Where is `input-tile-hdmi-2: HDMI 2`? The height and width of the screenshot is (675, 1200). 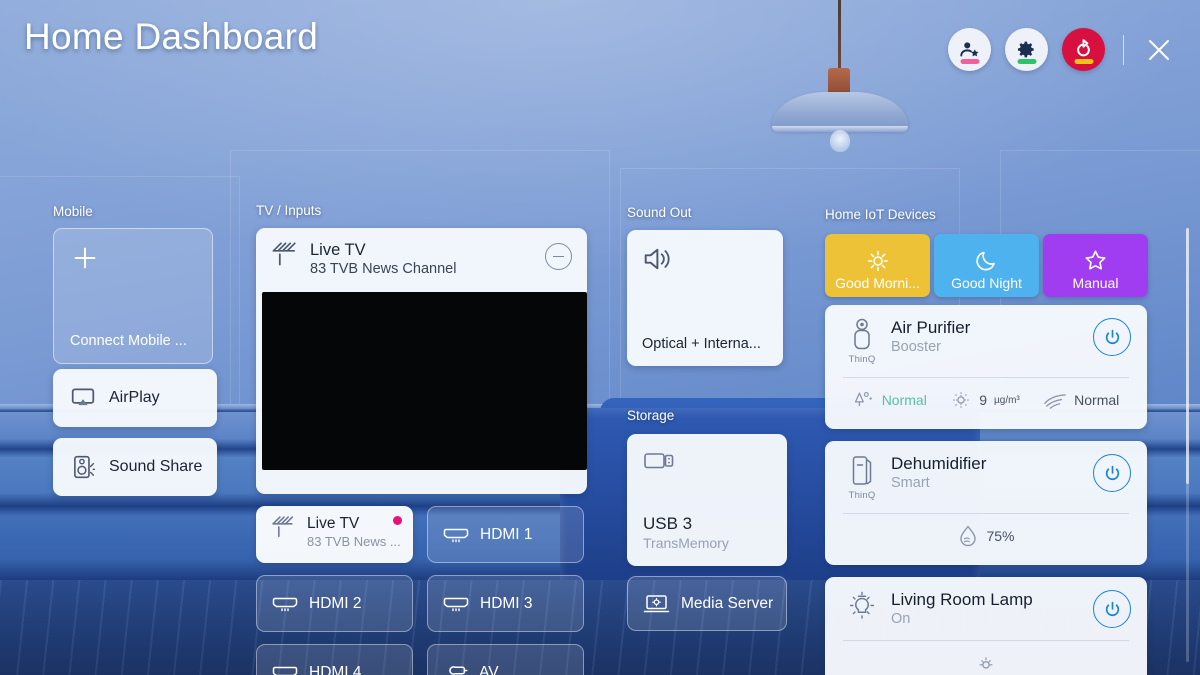
input-tile-hdmi-2: HDMI 2 is located at coordinates (334, 603).